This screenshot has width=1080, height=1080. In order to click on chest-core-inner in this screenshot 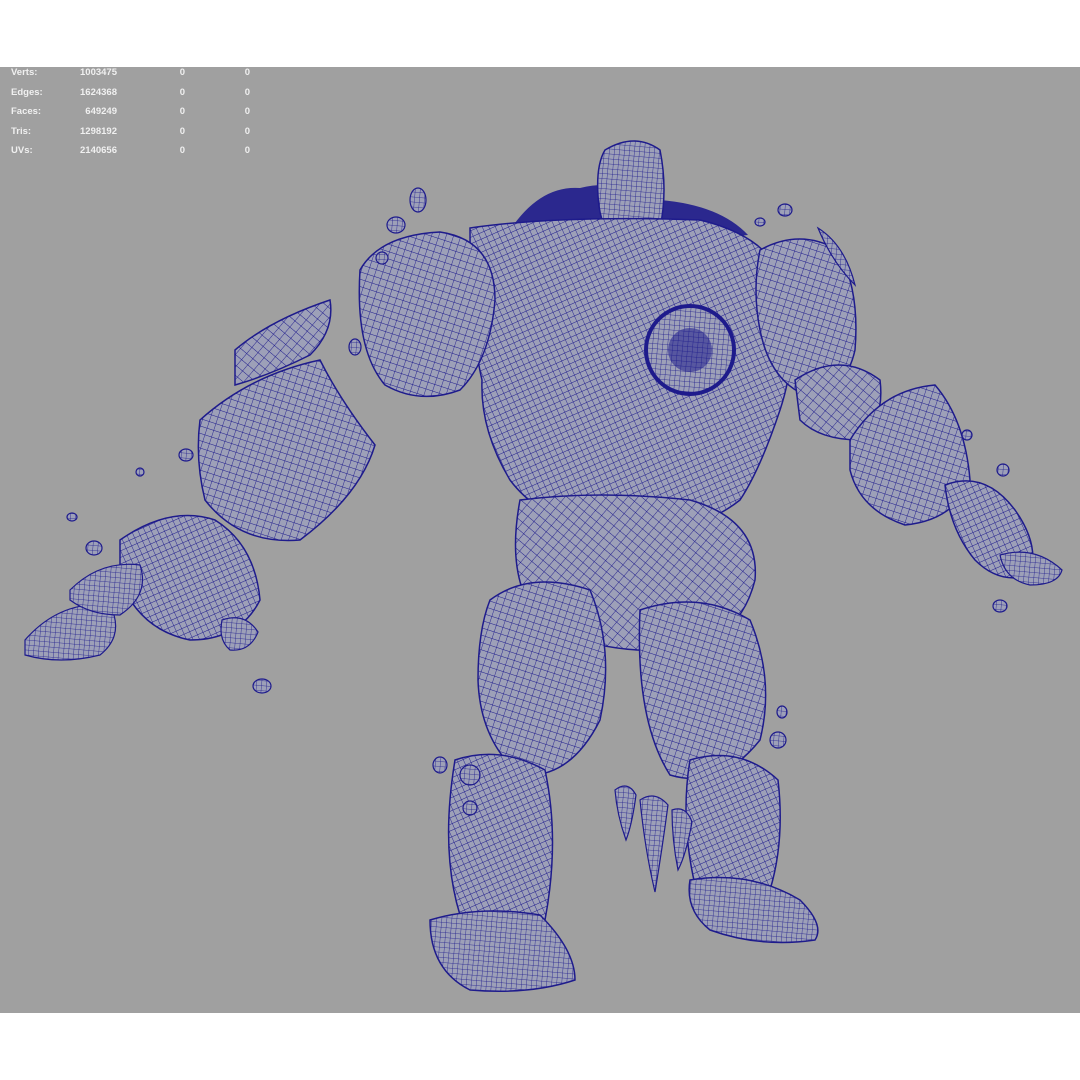, I will do `click(690, 350)`.